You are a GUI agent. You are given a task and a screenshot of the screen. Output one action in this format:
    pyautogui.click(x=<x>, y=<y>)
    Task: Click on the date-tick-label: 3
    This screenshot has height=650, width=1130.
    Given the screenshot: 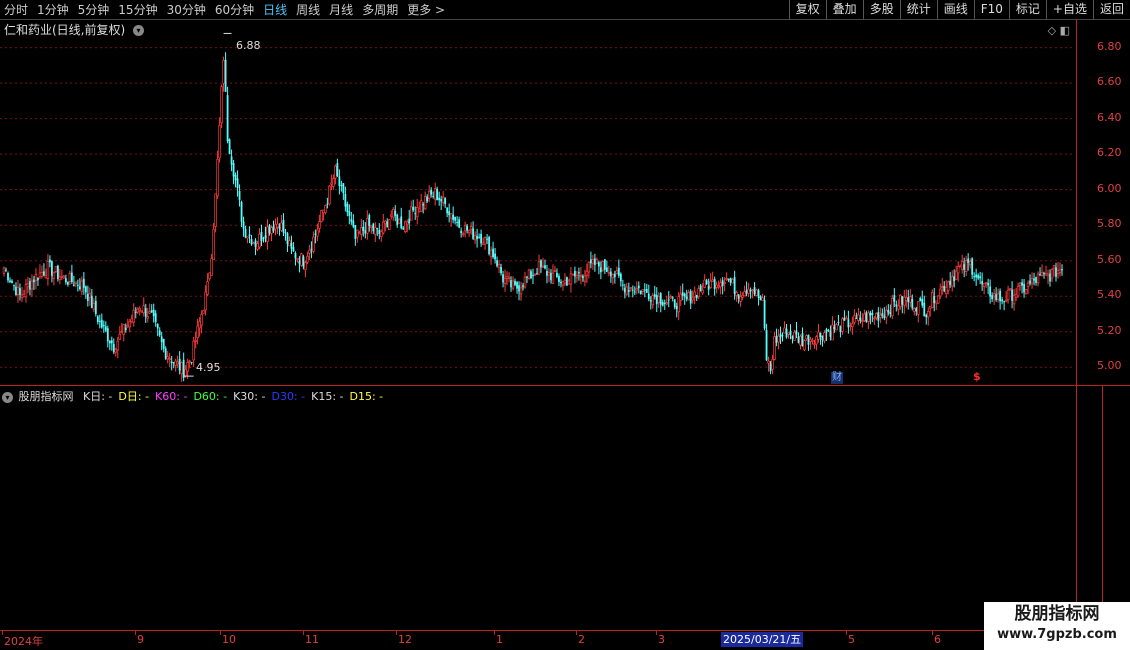 What is the action you would take?
    pyautogui.click(x=661, y=639)
    